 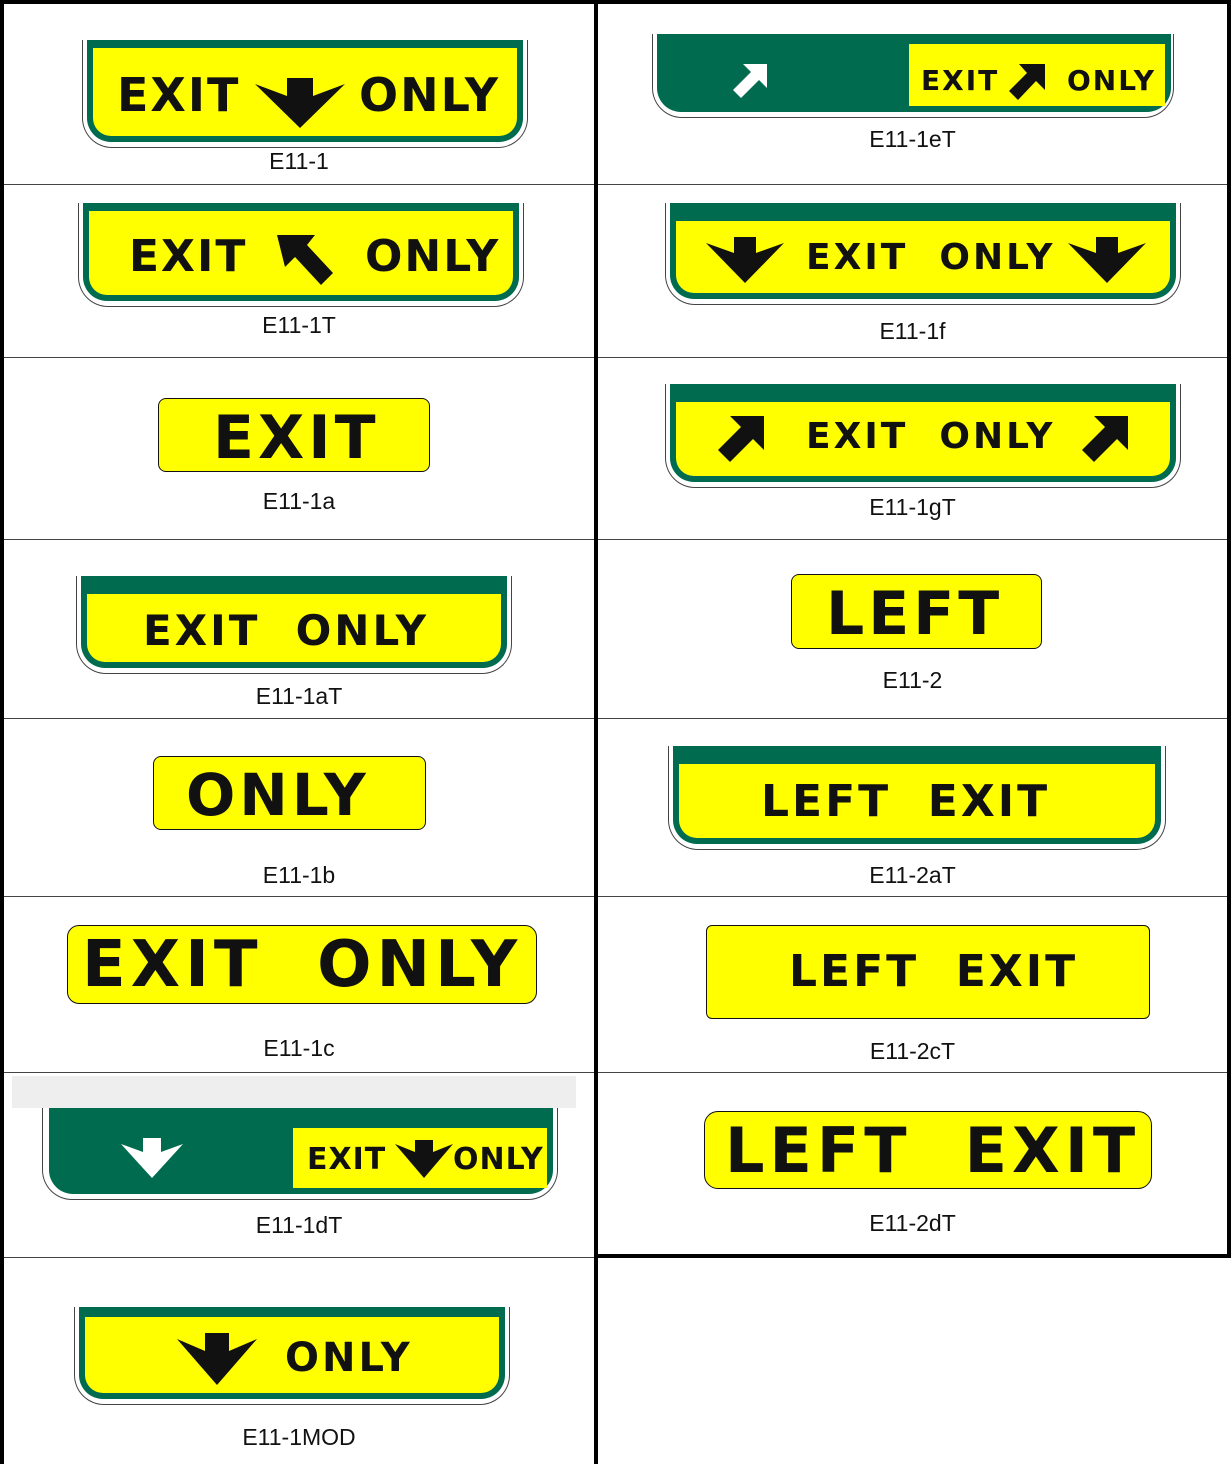 What do you see at coordinates (299, 501) in the screenshot?
I see `sign-code-label: E11-1a` at bounding box center [299, 501].